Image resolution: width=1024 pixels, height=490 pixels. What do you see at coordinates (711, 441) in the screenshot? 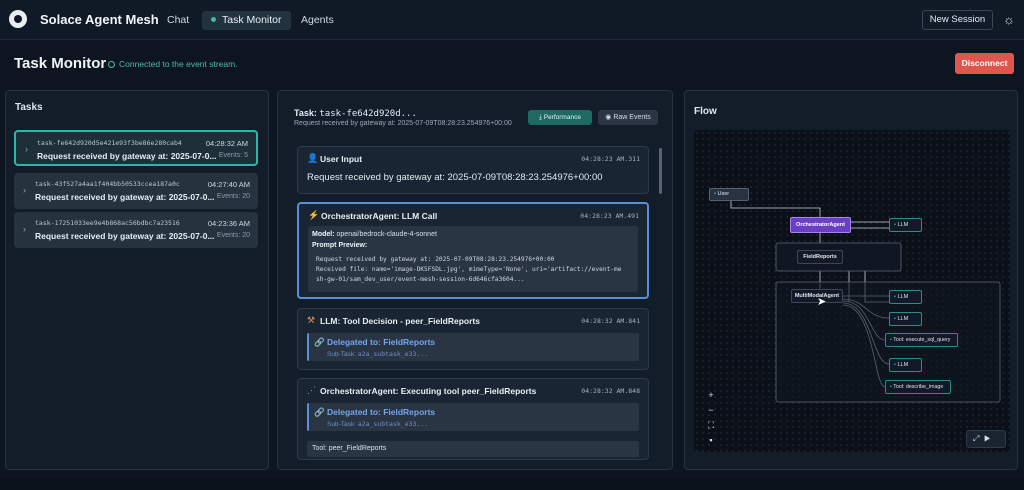
I see `lock-icon: ▪` at bounding box center [711, 441].